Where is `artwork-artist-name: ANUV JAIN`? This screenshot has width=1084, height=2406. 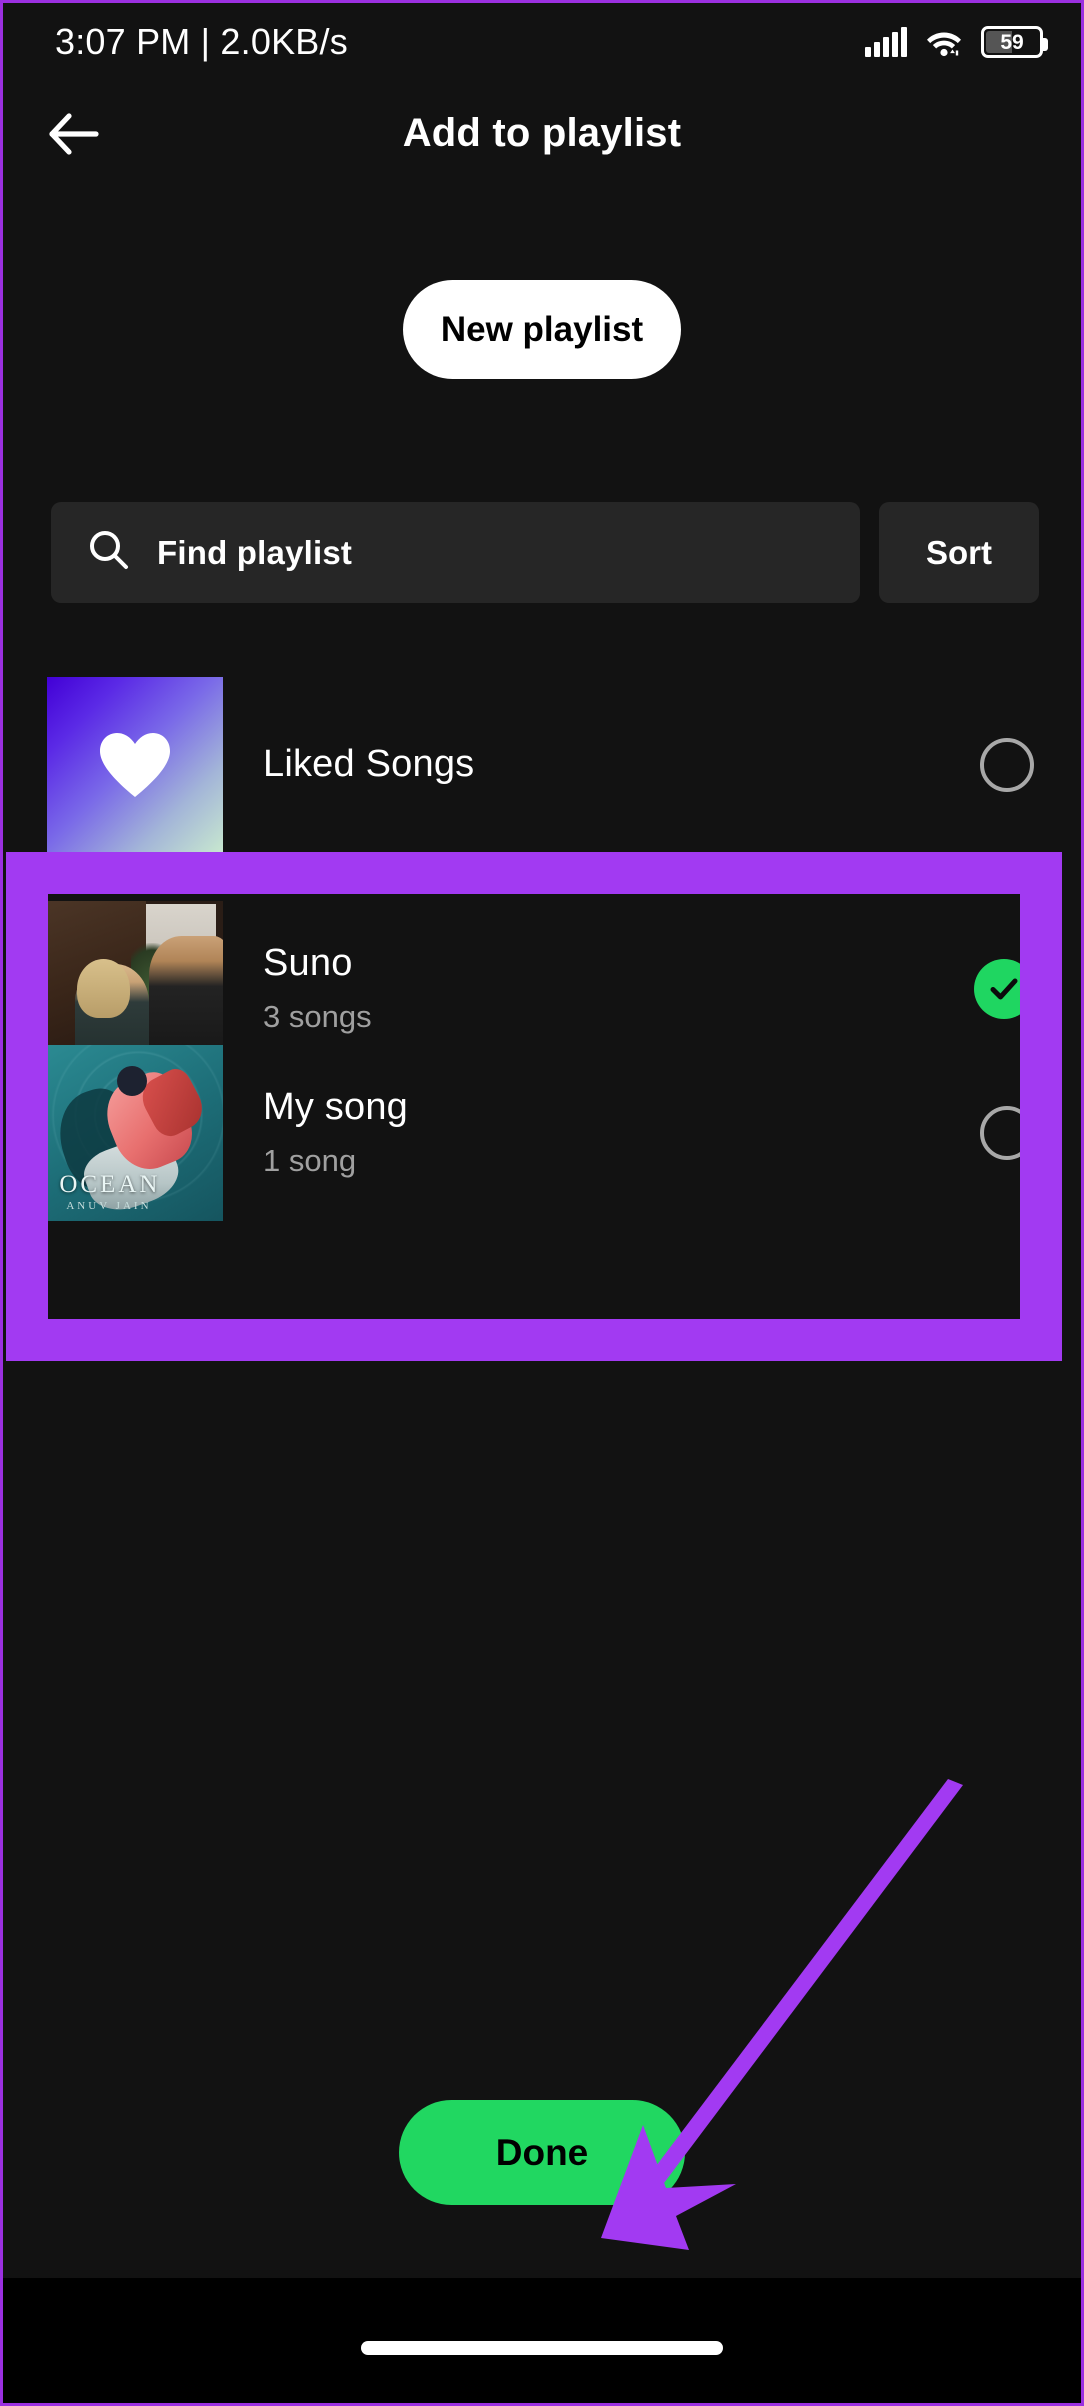 artwork-artist-name: ANUV JAIN is located at coordinates (109, 1205).